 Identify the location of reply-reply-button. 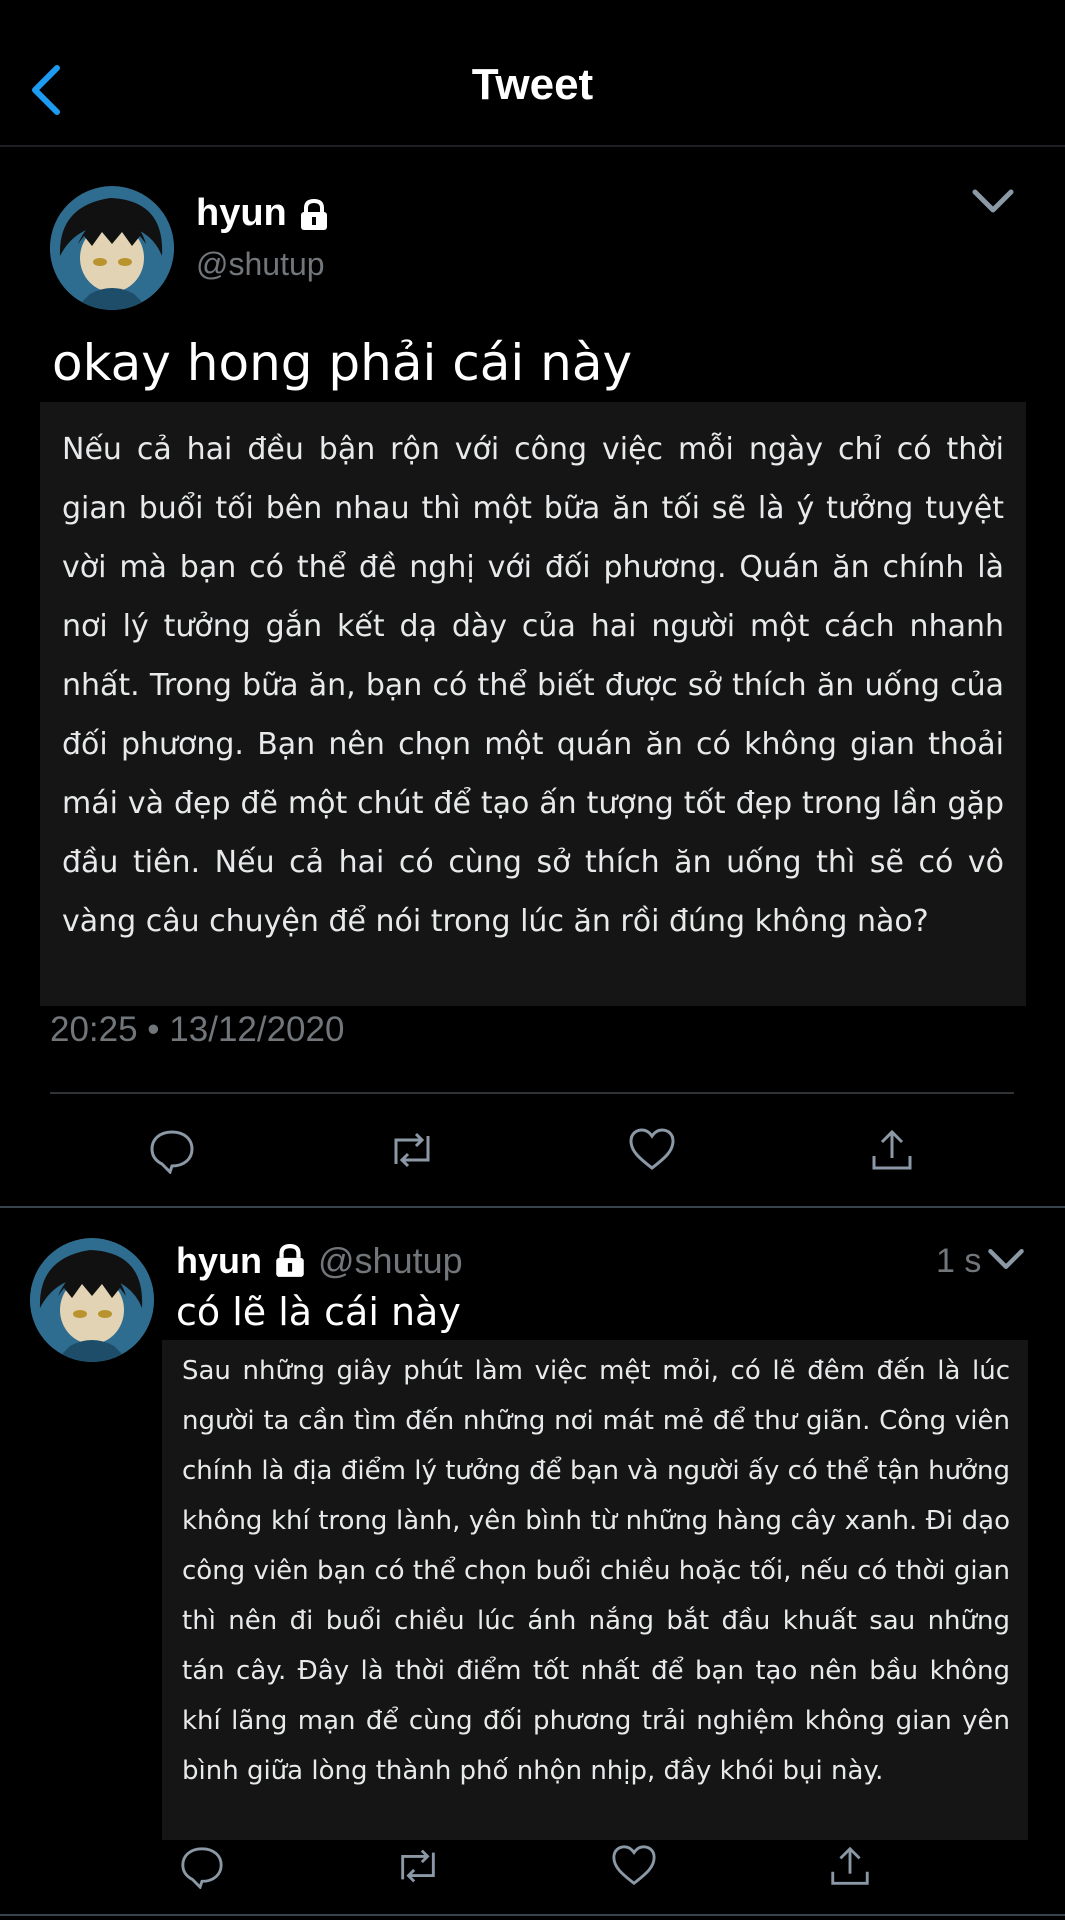
(202, 1866).